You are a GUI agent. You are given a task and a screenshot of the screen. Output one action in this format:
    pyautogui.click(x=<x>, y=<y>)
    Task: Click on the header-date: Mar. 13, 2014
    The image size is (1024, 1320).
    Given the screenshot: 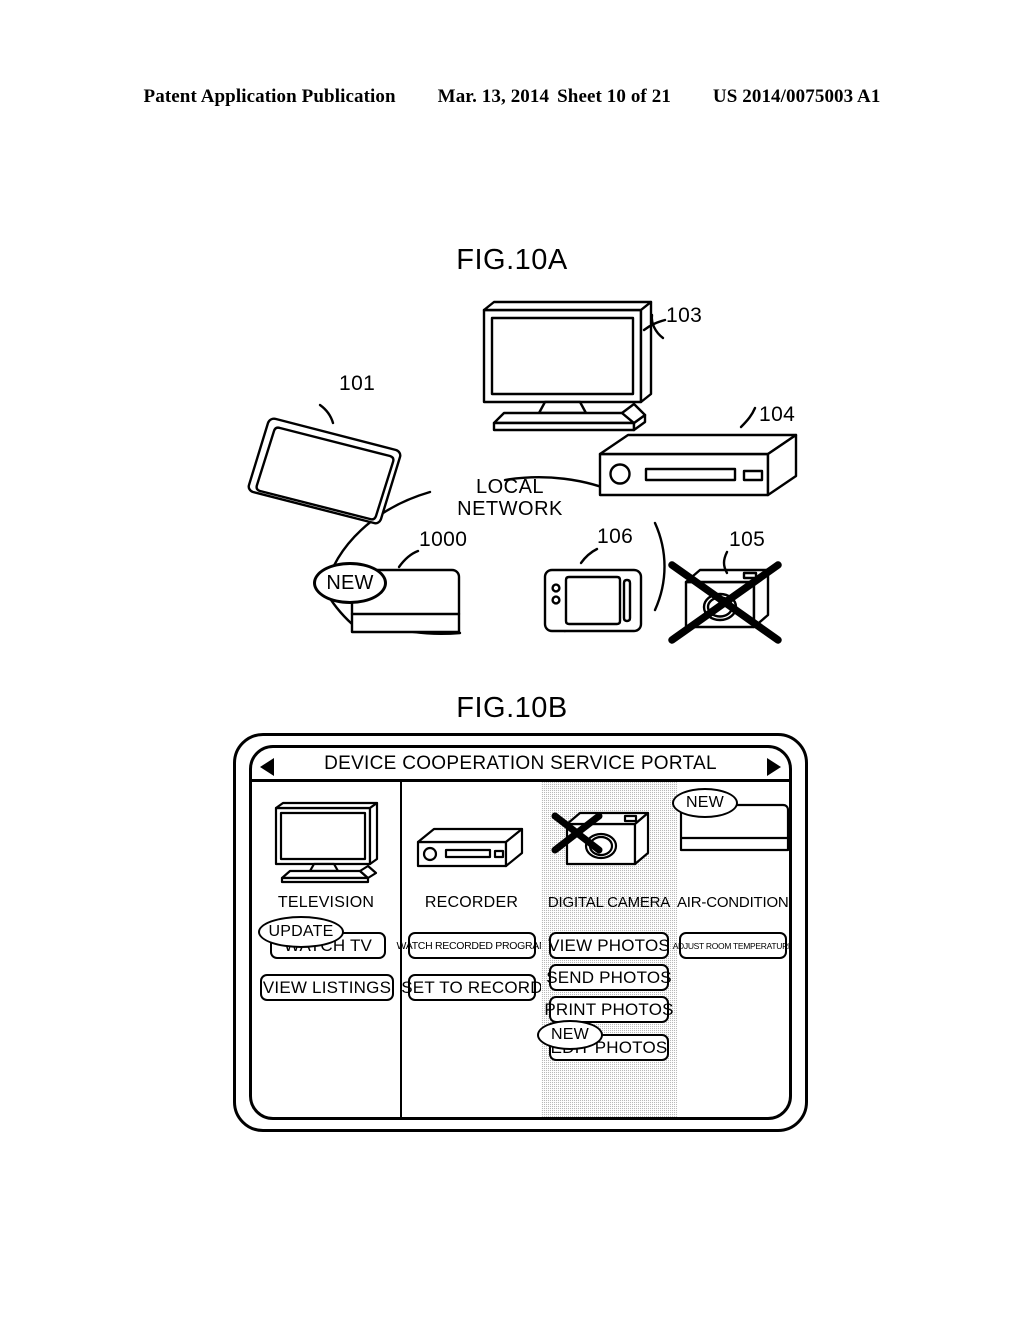 What is the action you would take?
    pyautogui.click(x=493, y=96)
    